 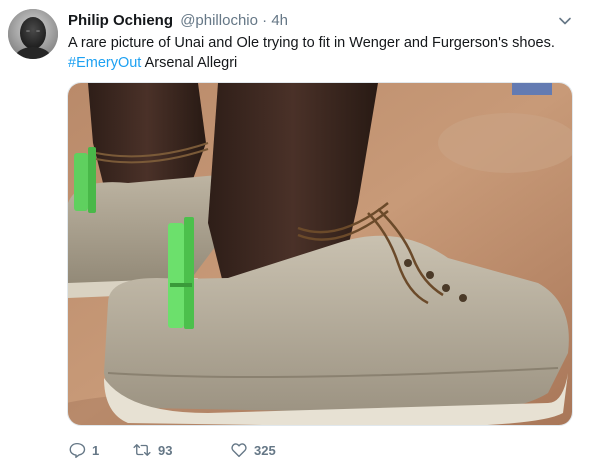 I want to click on tweet-text-rest: Arsenal Allegri, so click(x=189, y=63).